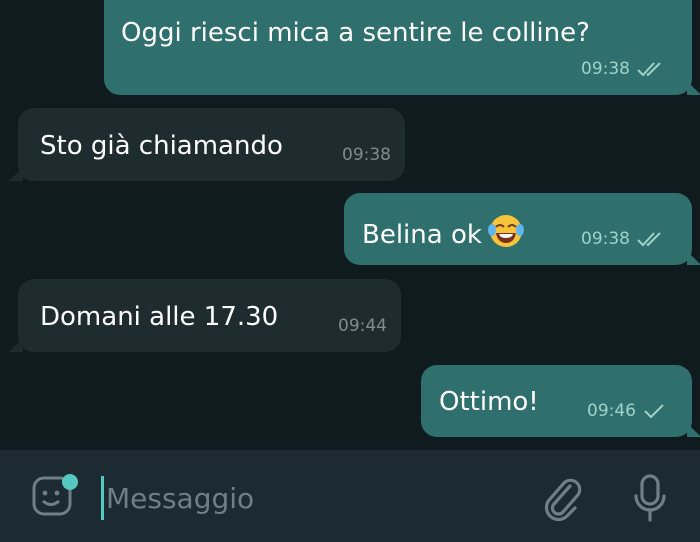  What do you see at coordinates (505, 231) in the screenshot?
I see `laughing-emoji-icon` at bounding box center [505, 231].